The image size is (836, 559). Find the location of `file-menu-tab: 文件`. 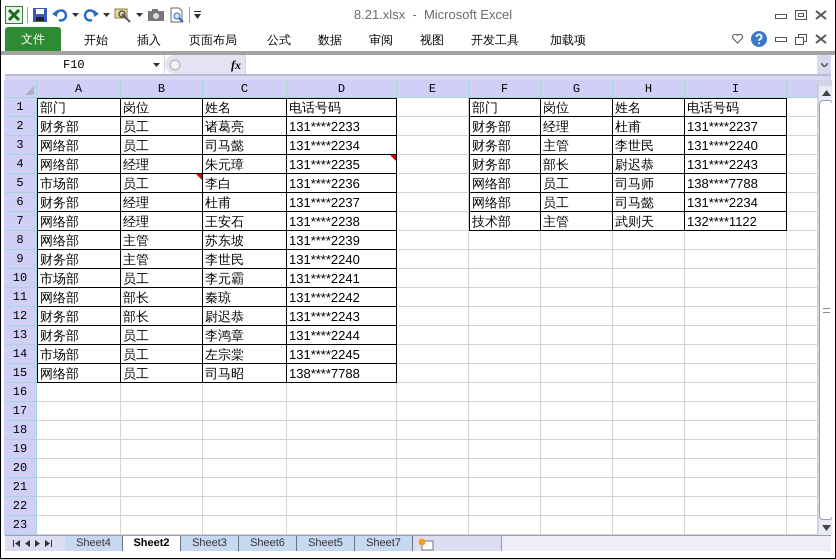

file-menu-tab: 文件 is located at coordinates (33, 39).